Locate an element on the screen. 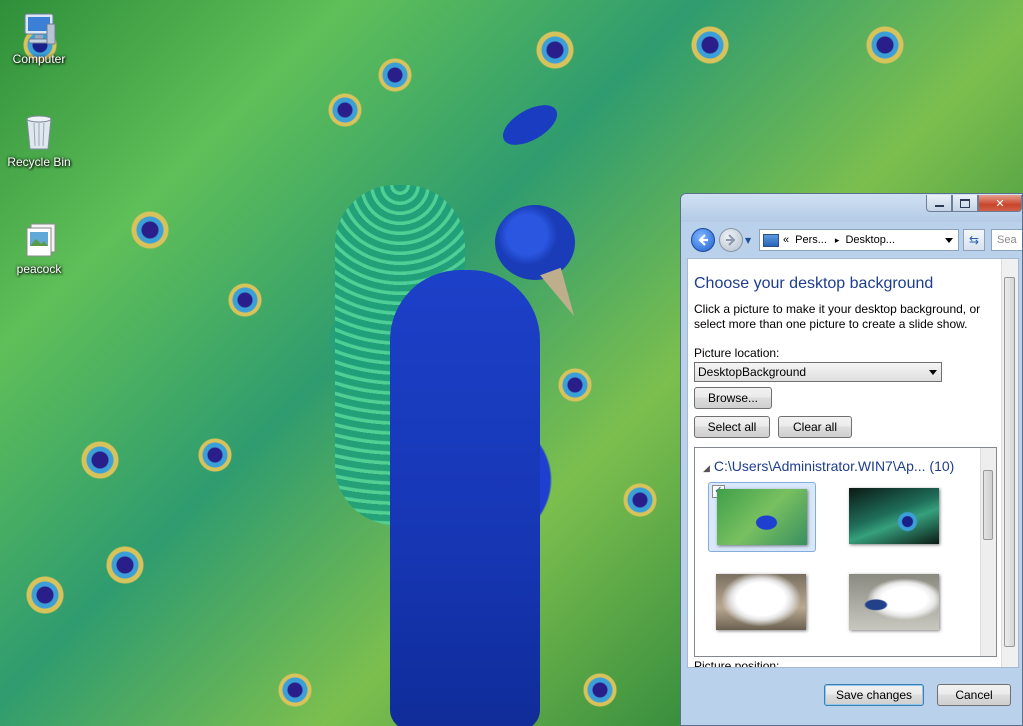 This screenshot has height=726, width=1023. picture-location-label: Picture location: is located at coordinates (737, 353).